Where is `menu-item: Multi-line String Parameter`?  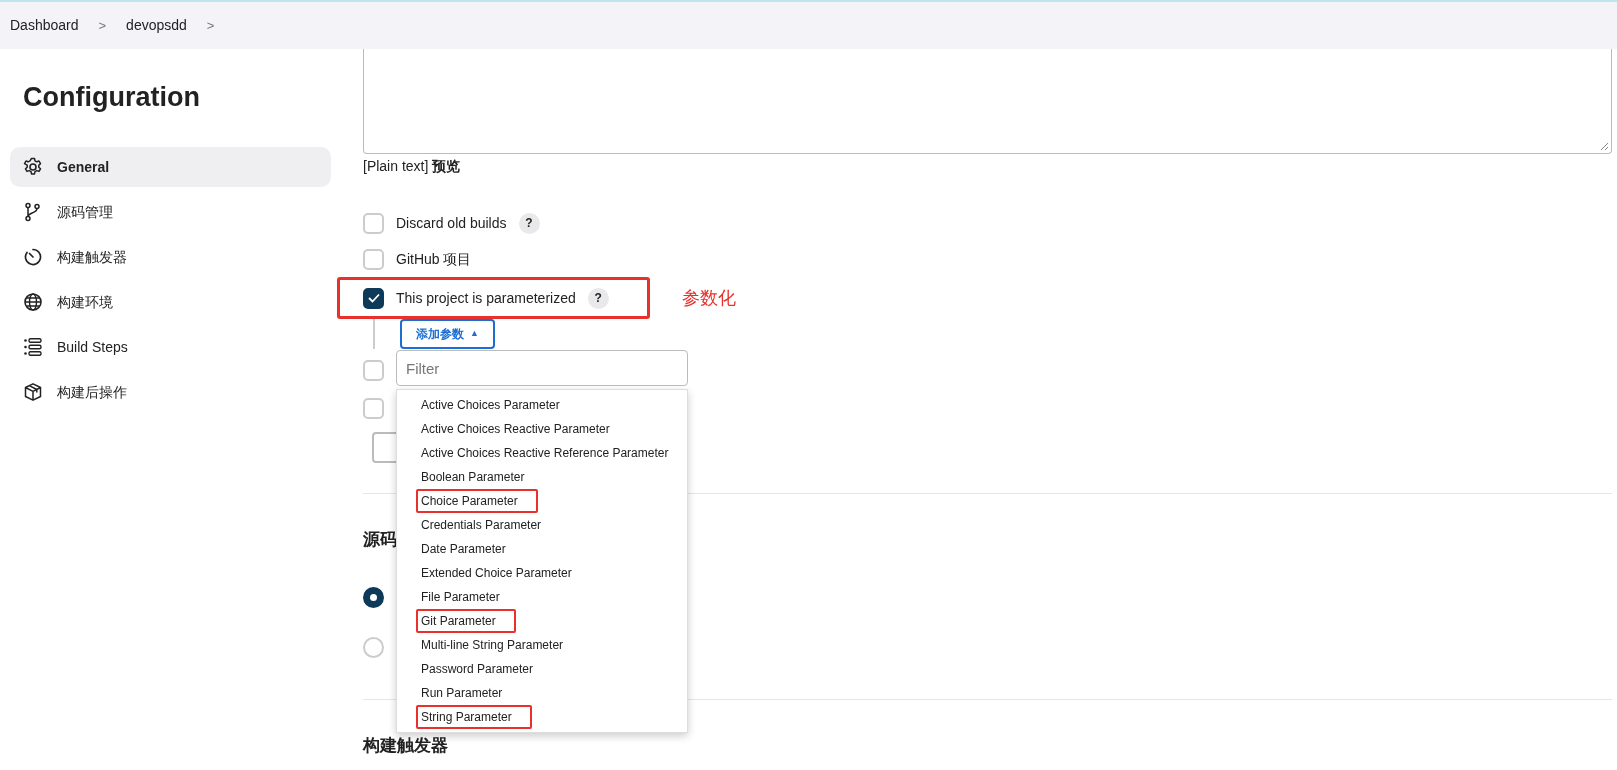
menu-item: Multi-line String Parameter is located at coordinates (492, 645).